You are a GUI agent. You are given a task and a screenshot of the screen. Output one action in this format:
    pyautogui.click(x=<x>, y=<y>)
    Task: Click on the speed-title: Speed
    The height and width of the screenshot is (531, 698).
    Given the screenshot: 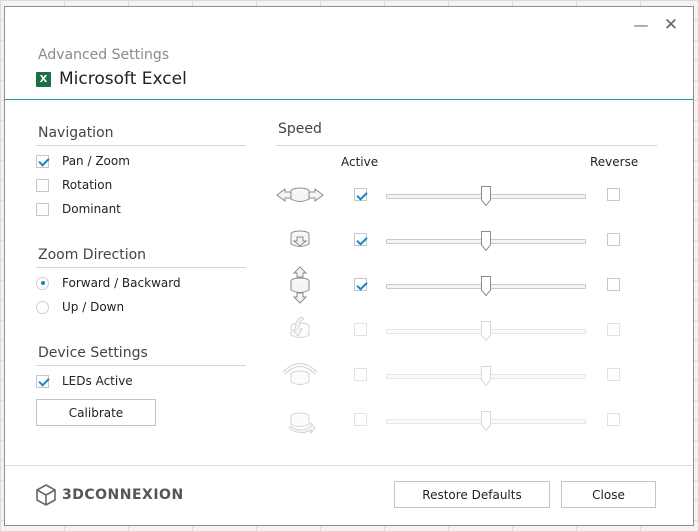 What is the action you would take?
    pyautogui.click(x=300, y=129)
    